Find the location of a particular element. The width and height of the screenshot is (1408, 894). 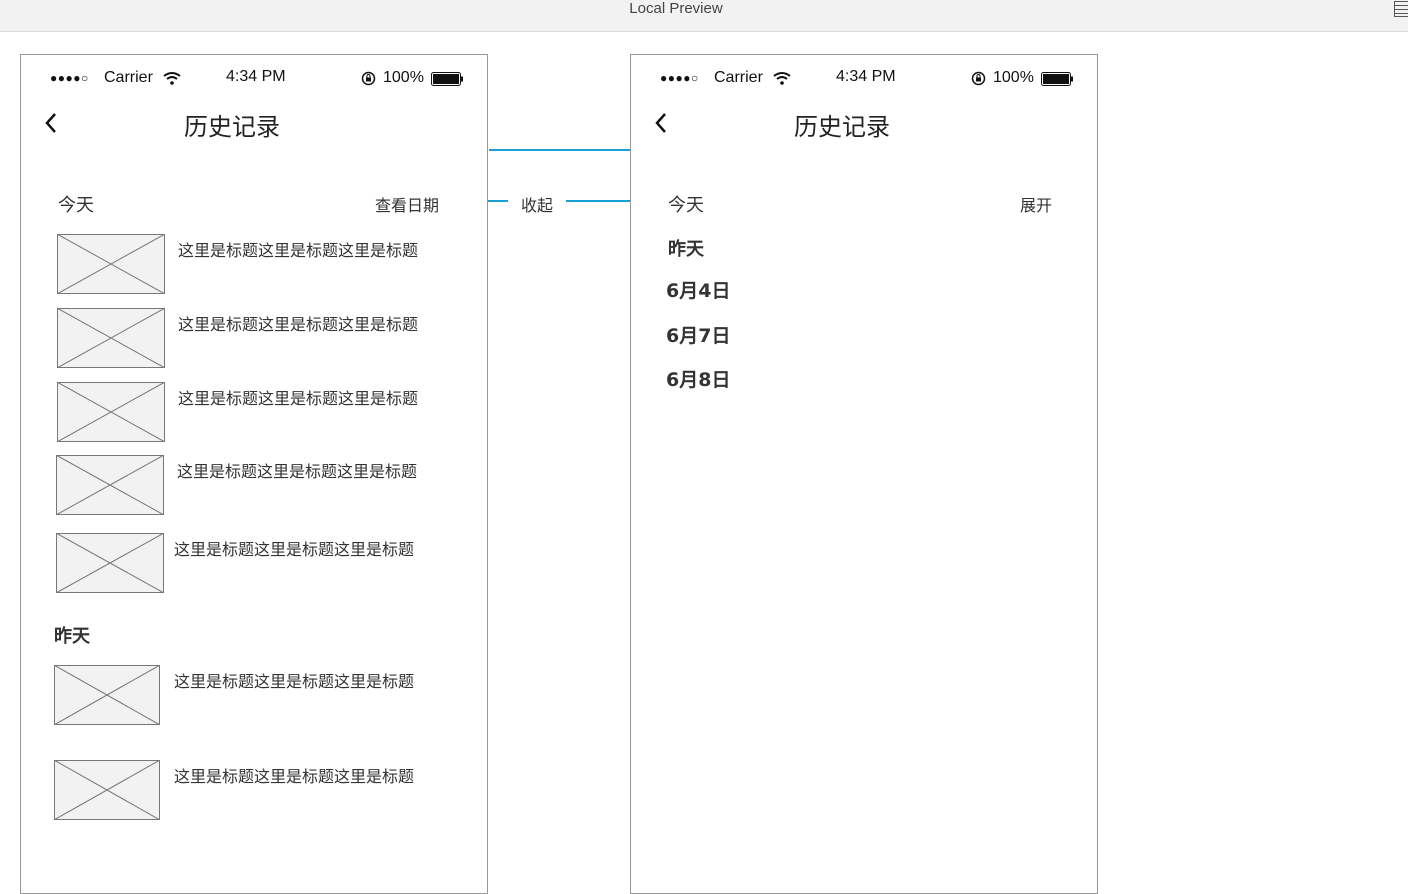

yesterday-header: 昨天 is located at coordinates (72, 636).